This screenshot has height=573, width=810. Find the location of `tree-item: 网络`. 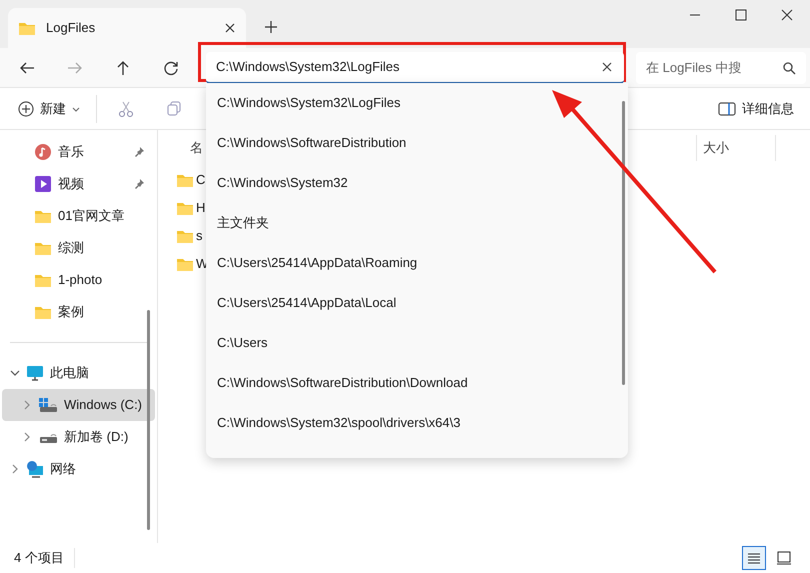

tree-item: 网络 is located at coordinates (78, 469).